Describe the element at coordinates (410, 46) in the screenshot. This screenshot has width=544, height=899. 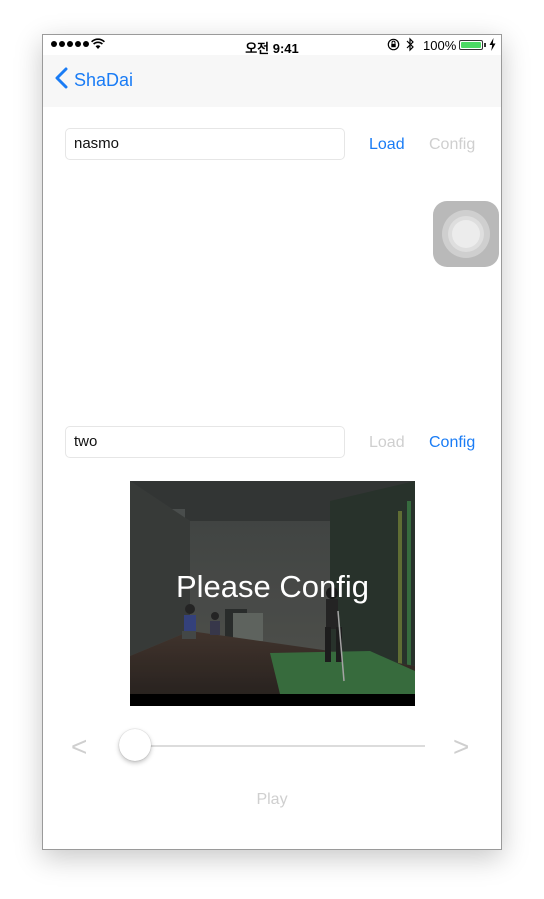
I see `bluetooth-icon` at that location.